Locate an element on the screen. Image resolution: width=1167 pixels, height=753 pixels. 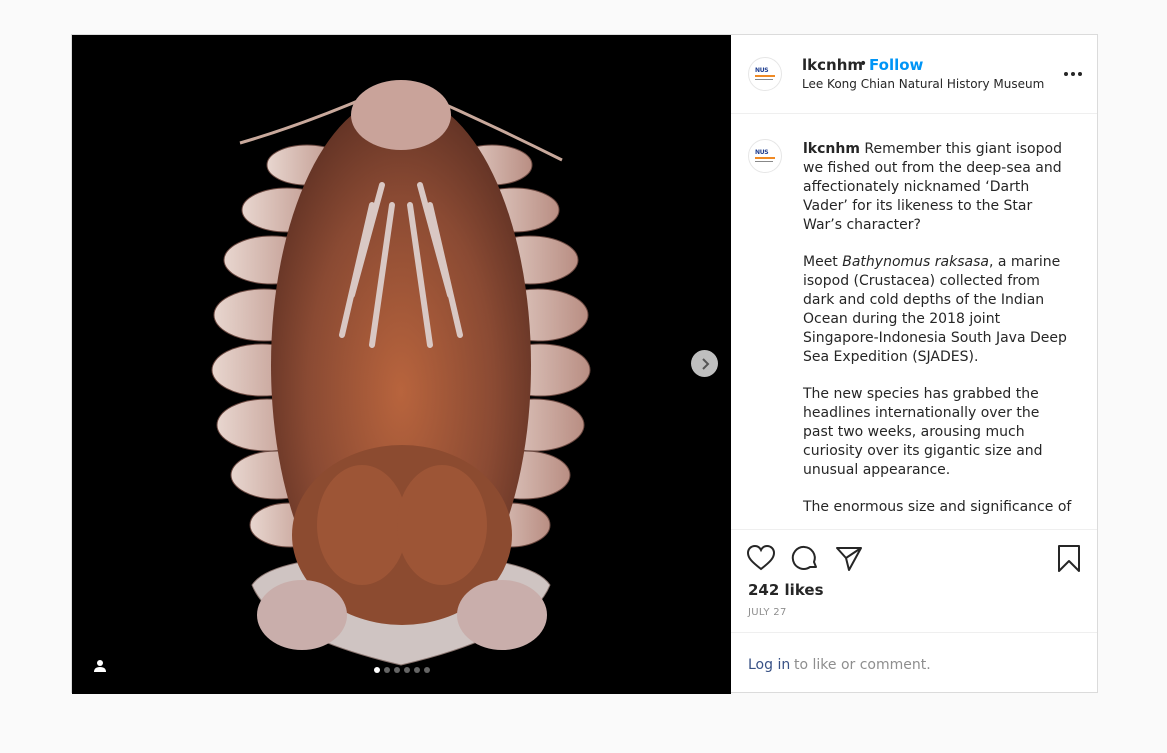
login-prompt-text: to like or comment. is located at coordinates (862, 665).